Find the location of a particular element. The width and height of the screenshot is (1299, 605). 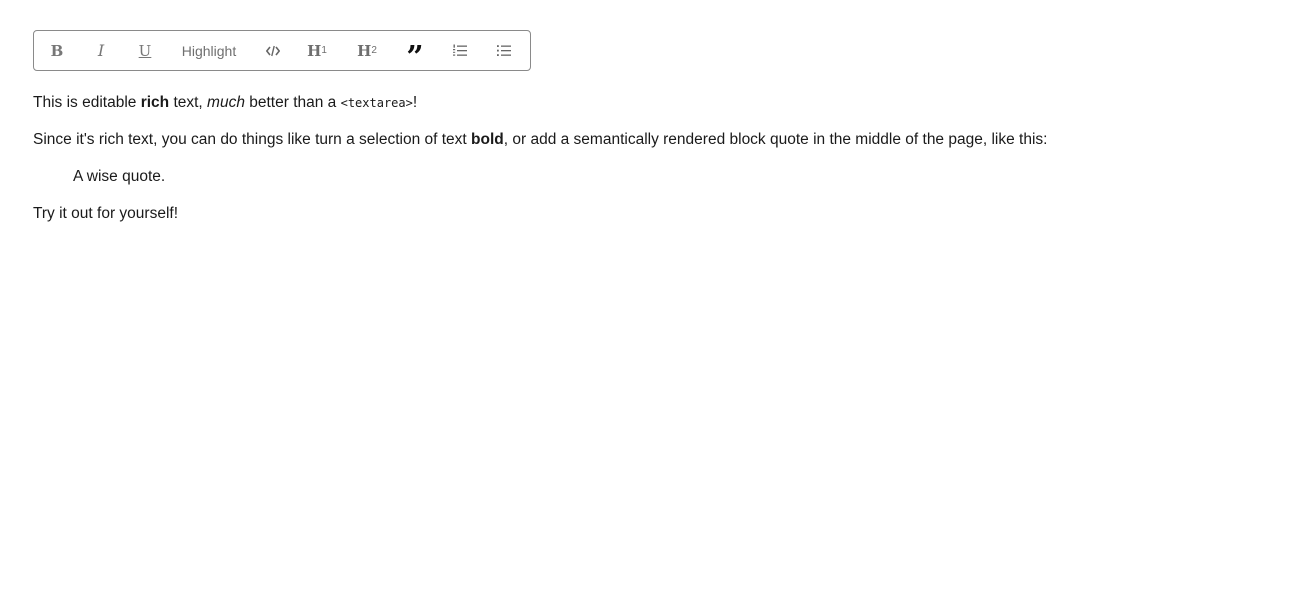

italic-text: much is located at coordinates (226, 102).